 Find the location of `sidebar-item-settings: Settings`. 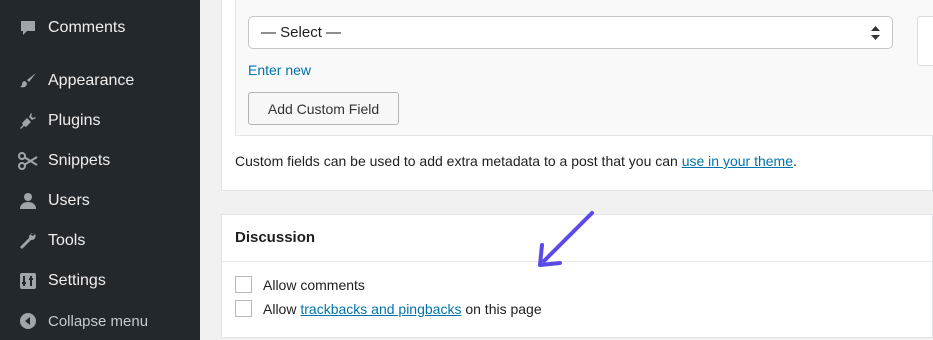

sidebar-item-settings: Settings is located at coordinates (100, 281).